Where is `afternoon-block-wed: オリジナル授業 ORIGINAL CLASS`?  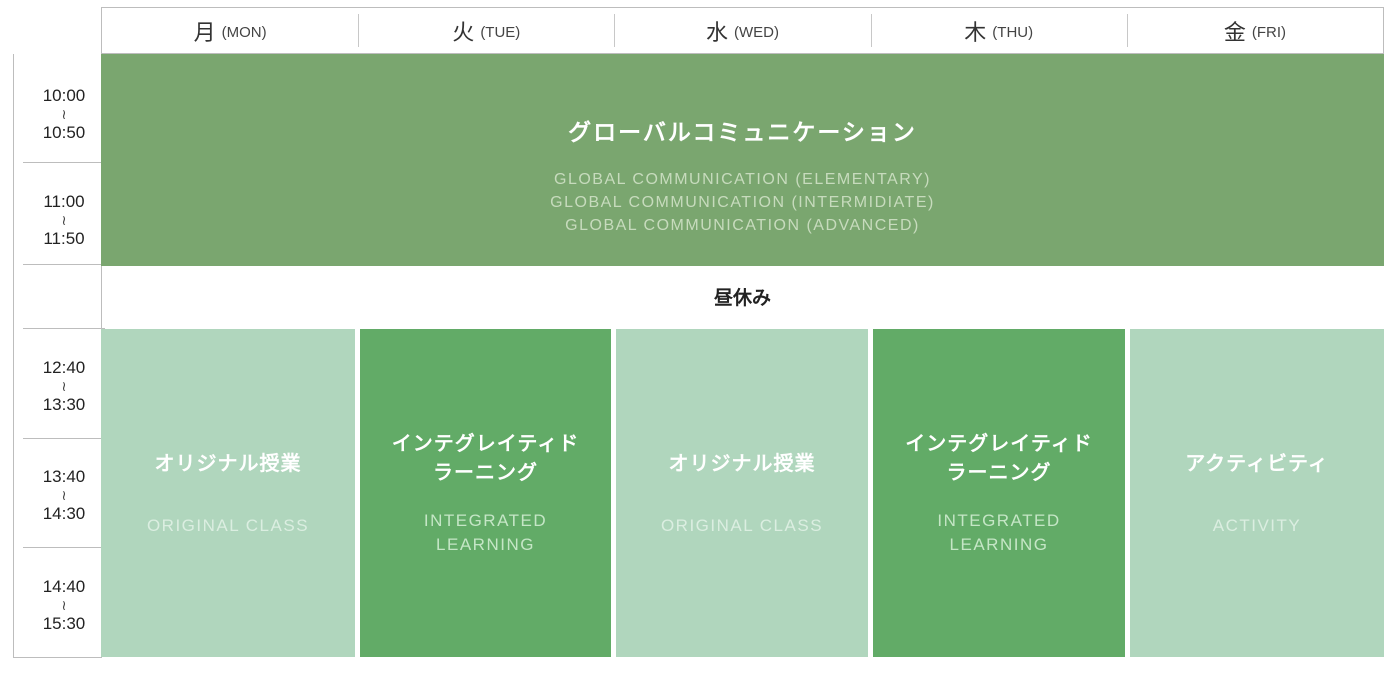
afternoon-block-wed: オリジナル授業 ORIGINAL CLASS is located at coordinates (742, 493).